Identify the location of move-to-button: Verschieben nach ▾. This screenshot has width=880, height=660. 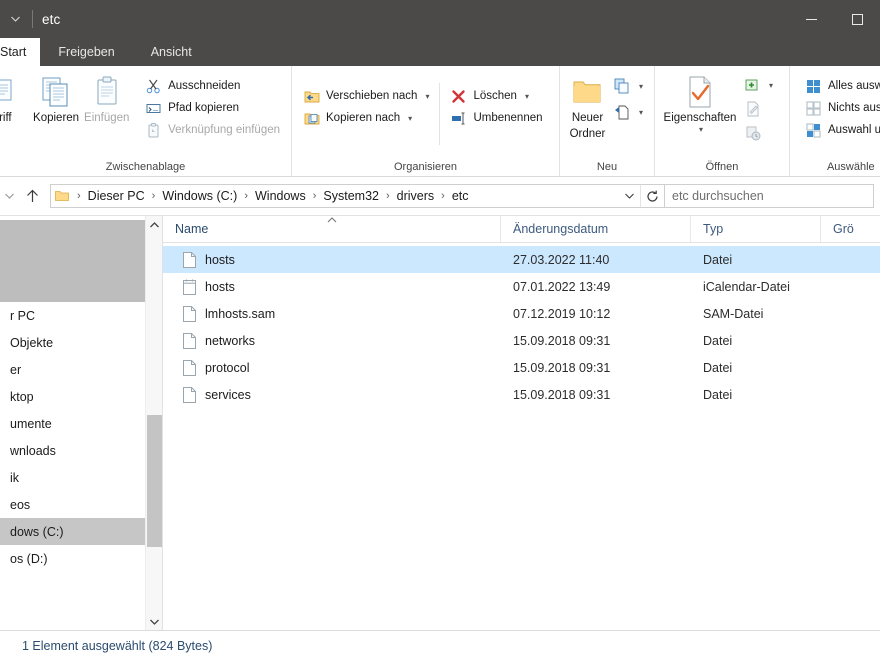
(366, 96).